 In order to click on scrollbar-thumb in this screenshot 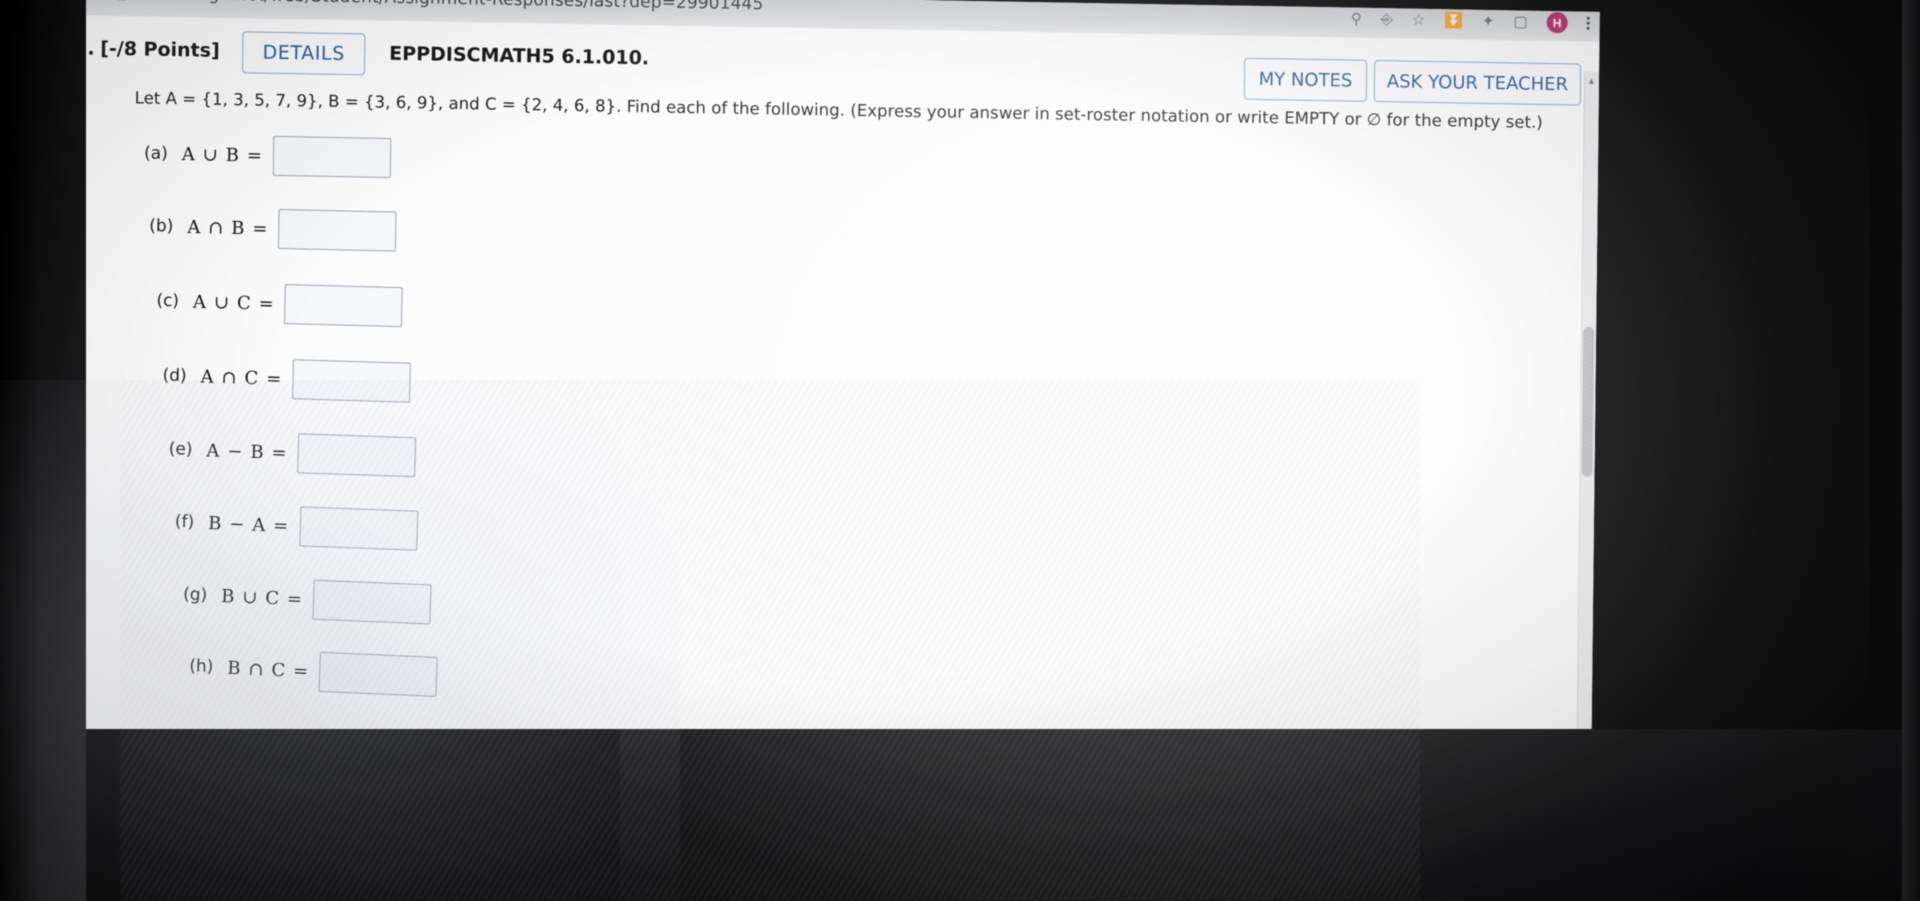, I will do `click(1588, 401)`.